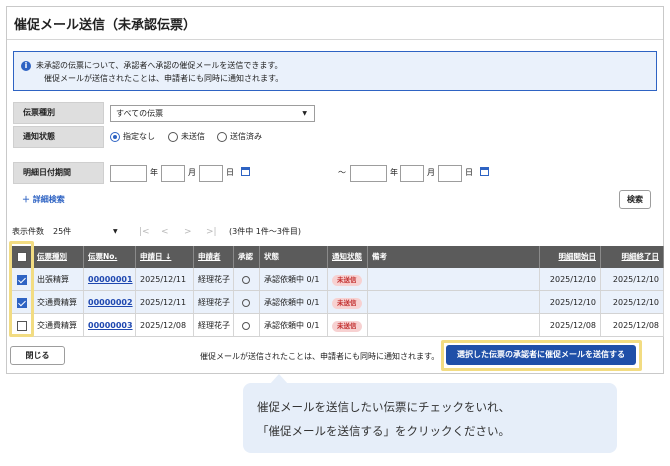 The width and height of the screenshot is (670, 466). What do you see at coordinates (368, 173) in the screenshot?
I see `to-year-input` at bounding box center [368, 173].